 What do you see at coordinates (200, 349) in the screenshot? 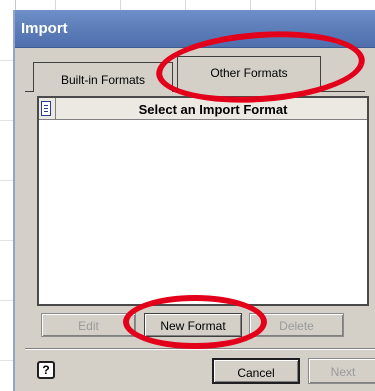
I see `footer-divider-highlight` at bounding box center [200, 349].